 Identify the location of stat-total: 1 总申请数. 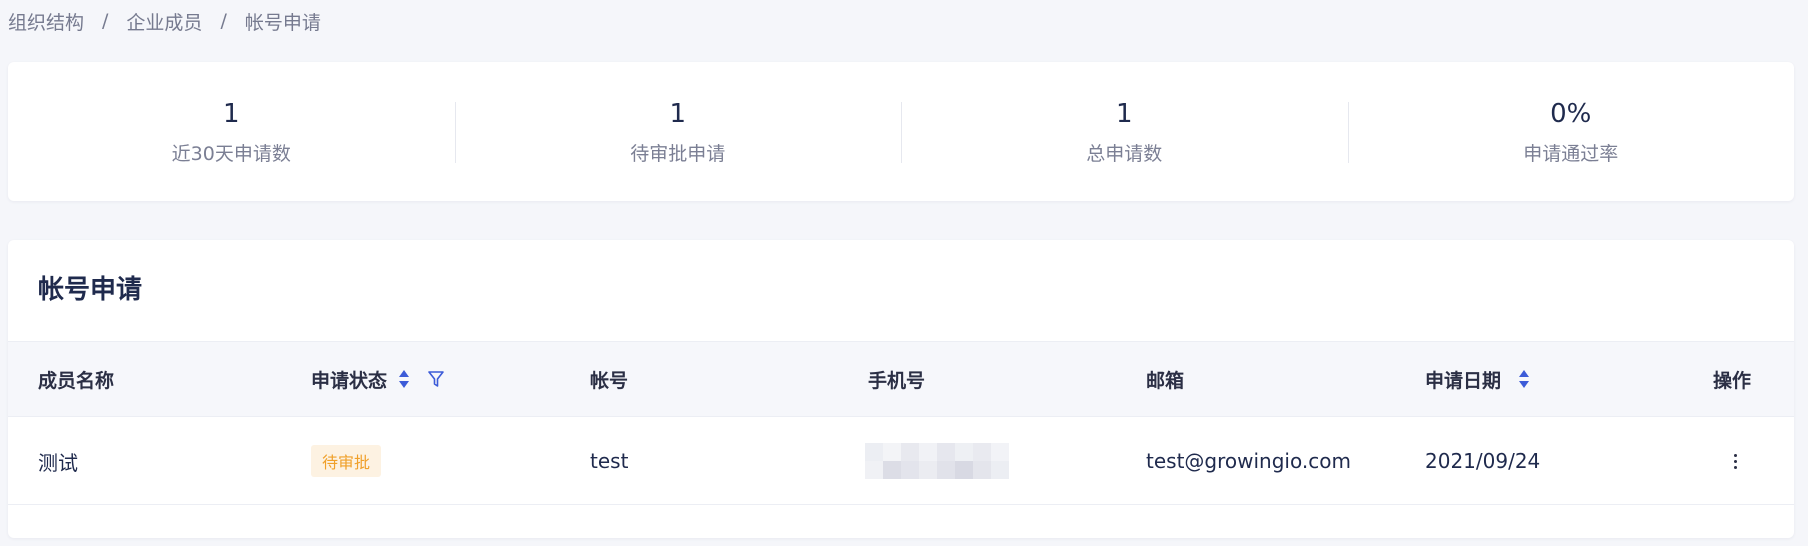
(1124, 131).